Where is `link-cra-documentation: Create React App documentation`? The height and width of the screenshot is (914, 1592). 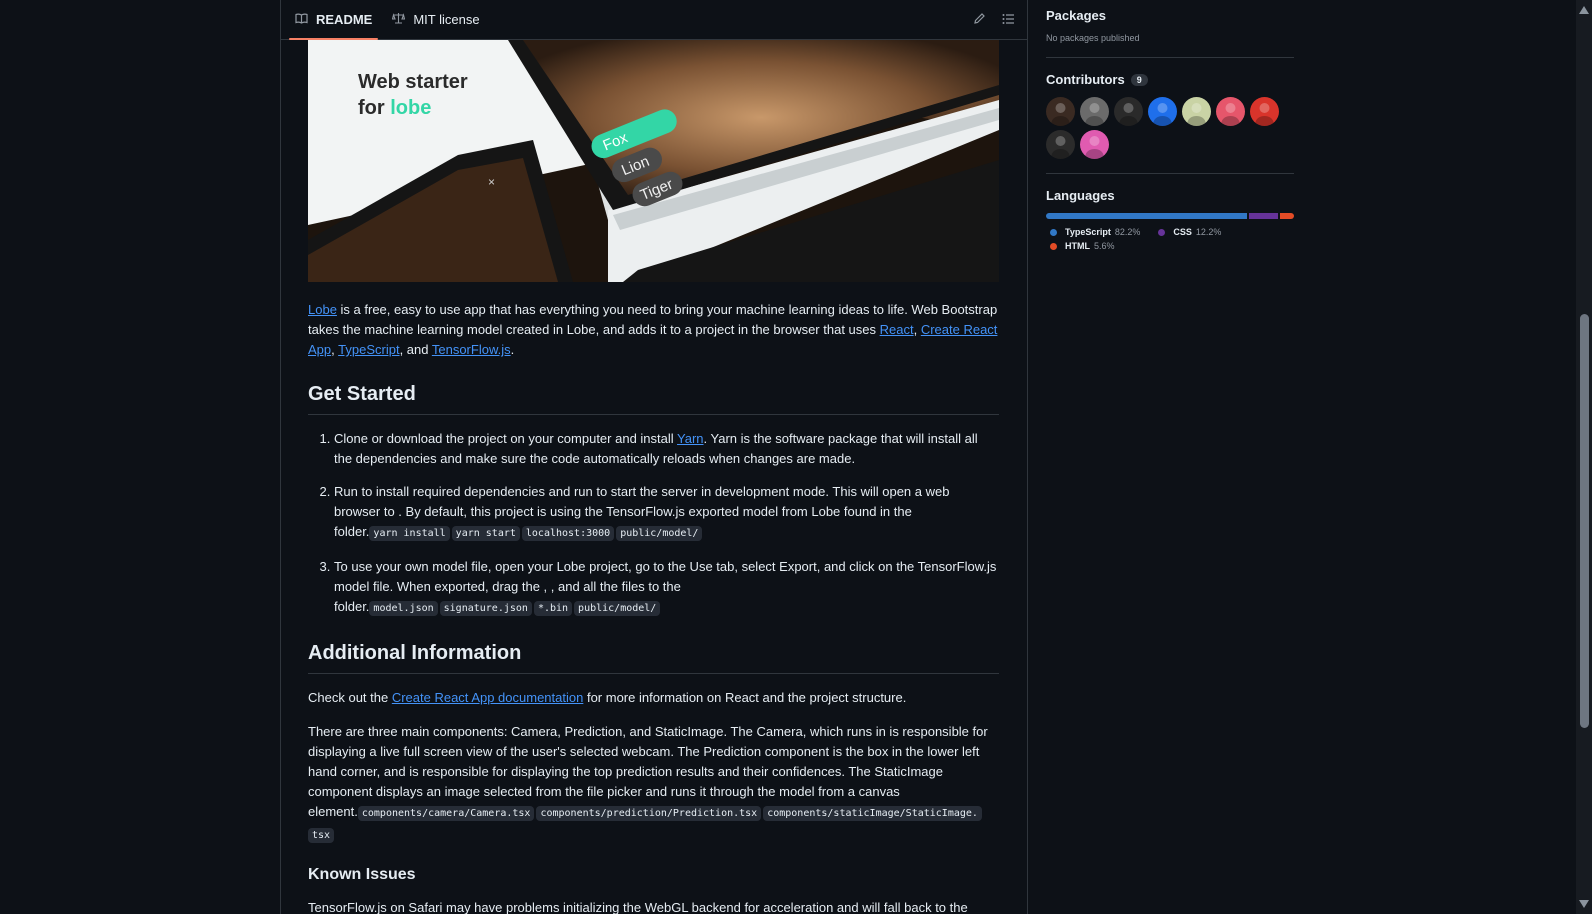
link-cra-documentation: Create React App documentation is located at coordinates (488, 697).